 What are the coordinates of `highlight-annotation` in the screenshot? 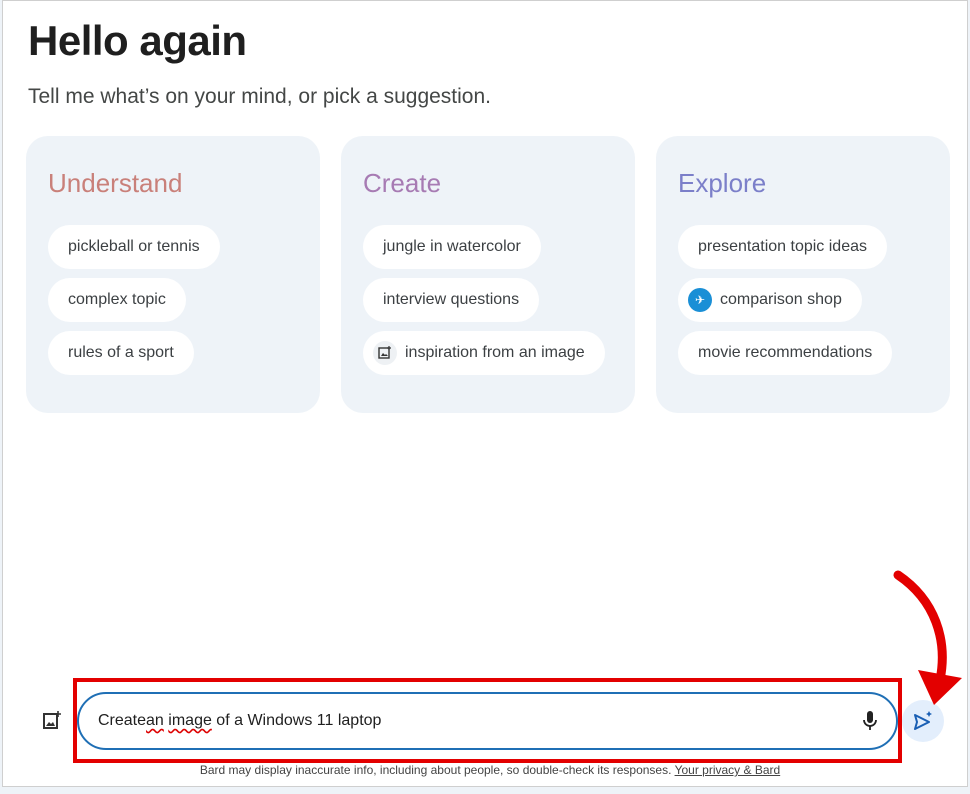 It's located at (487, 720).